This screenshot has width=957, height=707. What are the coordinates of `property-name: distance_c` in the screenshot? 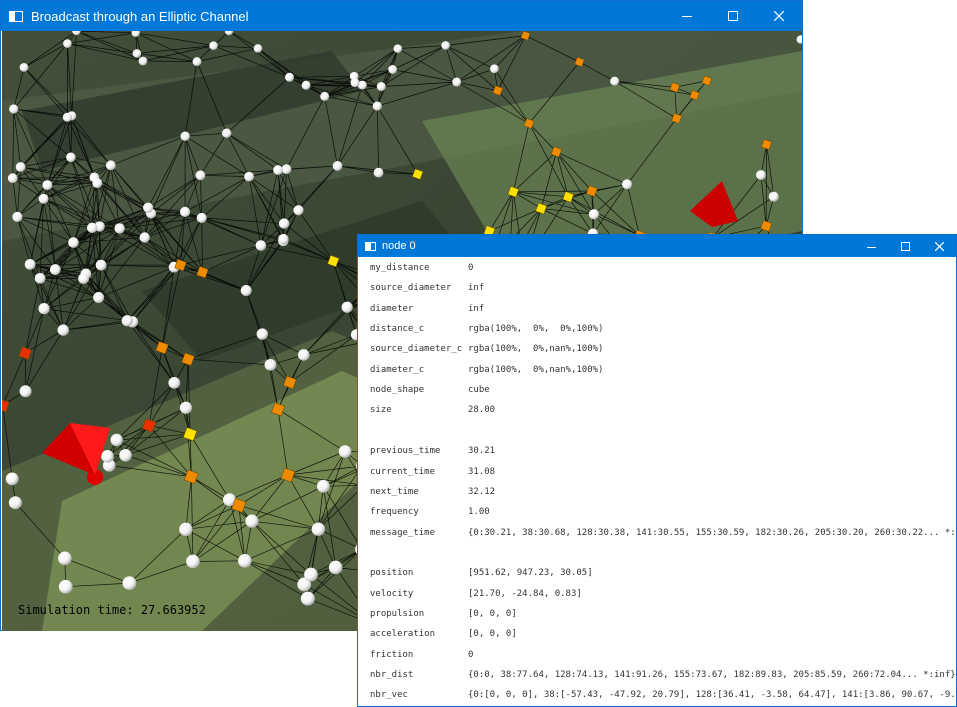 It's located at (397, 329).